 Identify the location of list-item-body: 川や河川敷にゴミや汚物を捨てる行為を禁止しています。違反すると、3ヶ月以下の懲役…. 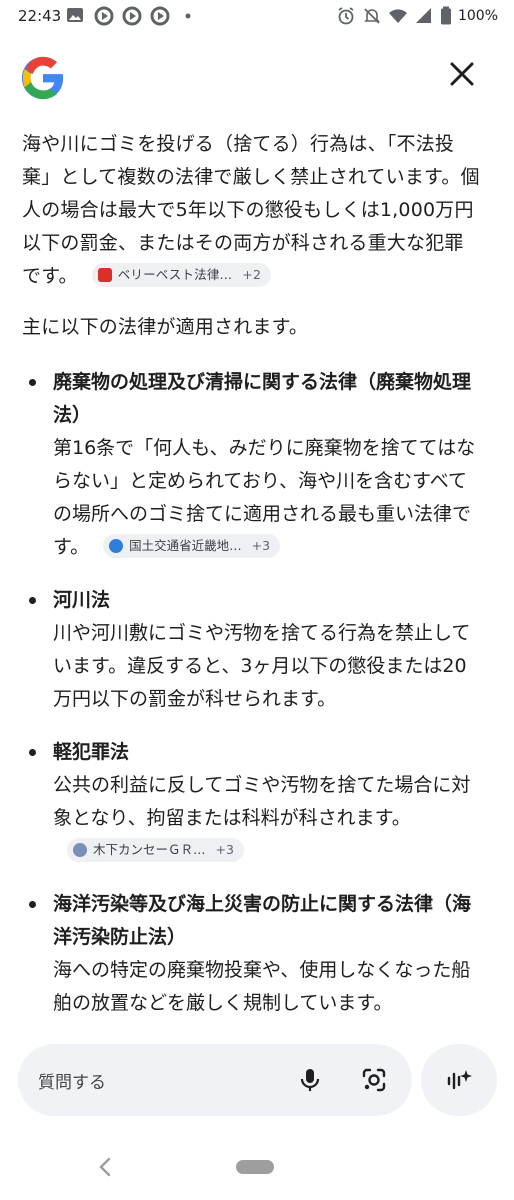
(262, 666).